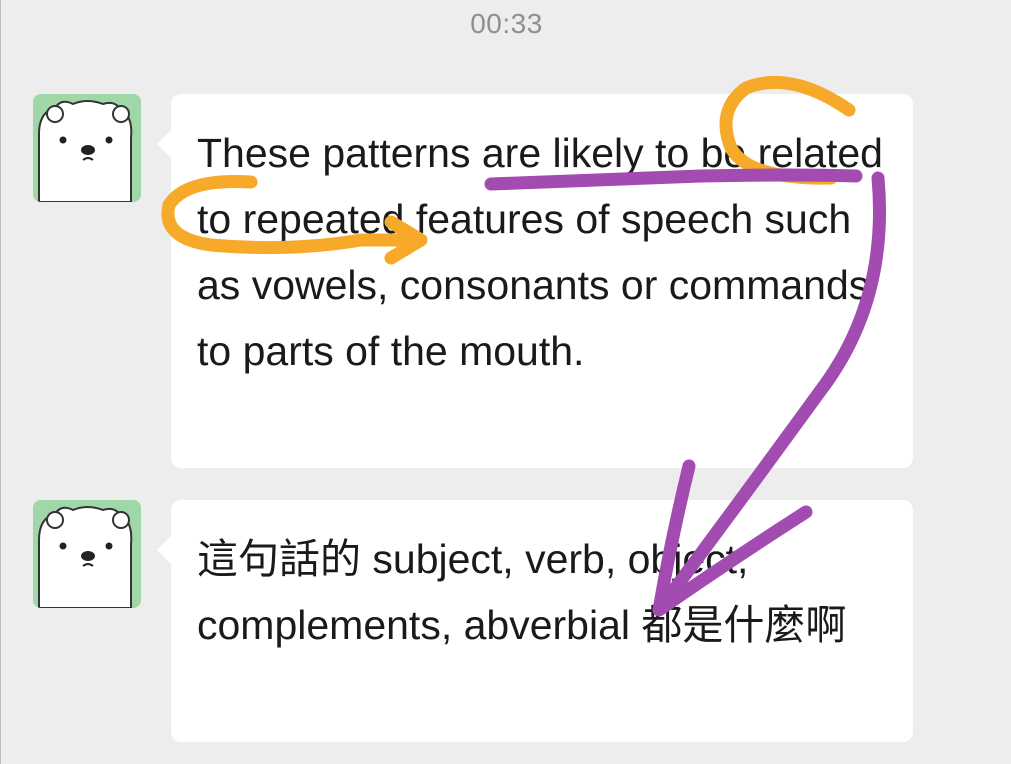  What do you see at coordinates (506, 23) in the screenshot?
I see `message-timestamp: 00:33` at bounding box center [506, 23].